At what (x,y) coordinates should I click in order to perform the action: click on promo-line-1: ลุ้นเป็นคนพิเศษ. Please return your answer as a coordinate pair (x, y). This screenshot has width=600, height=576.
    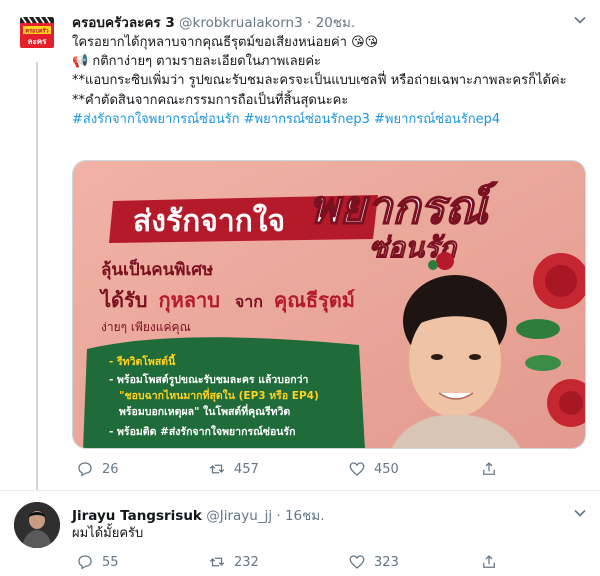
    Looking at the image, I should click on (157, 268).